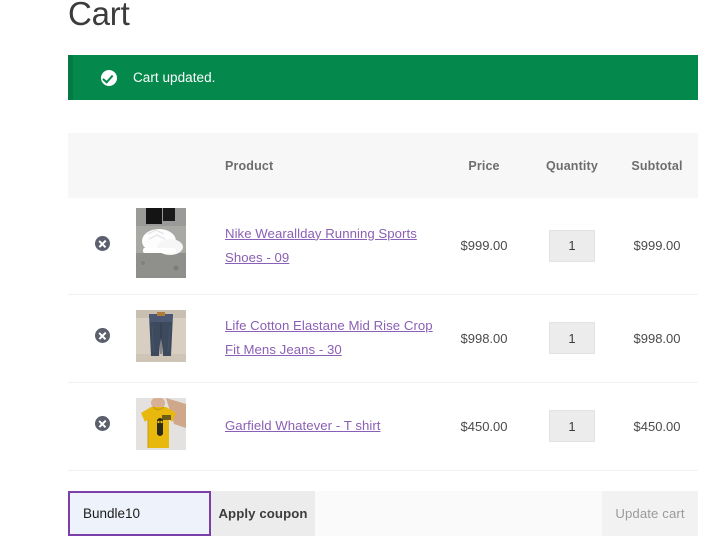  What do you see at coordinates (383, 77) in the screenshot?
I see `cart-updated-notice: Cart updated.` at bounding box center [383, 77].